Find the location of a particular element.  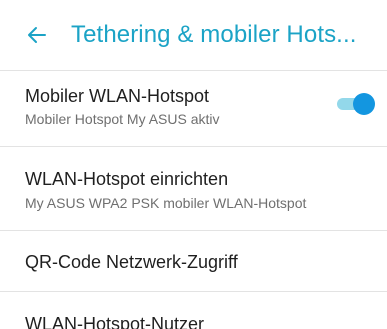

hotspot-users-title: WLAN-Hotspot-Nutzer is located at coordinates (115, 321).